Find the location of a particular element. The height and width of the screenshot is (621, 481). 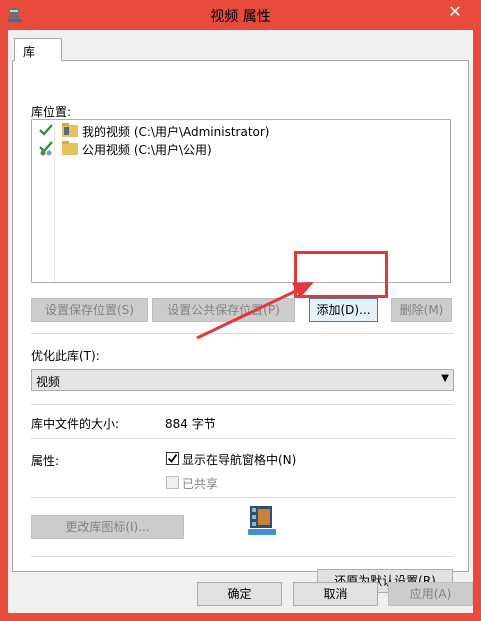

annotation-arrow is located at coordinates (255, 311).